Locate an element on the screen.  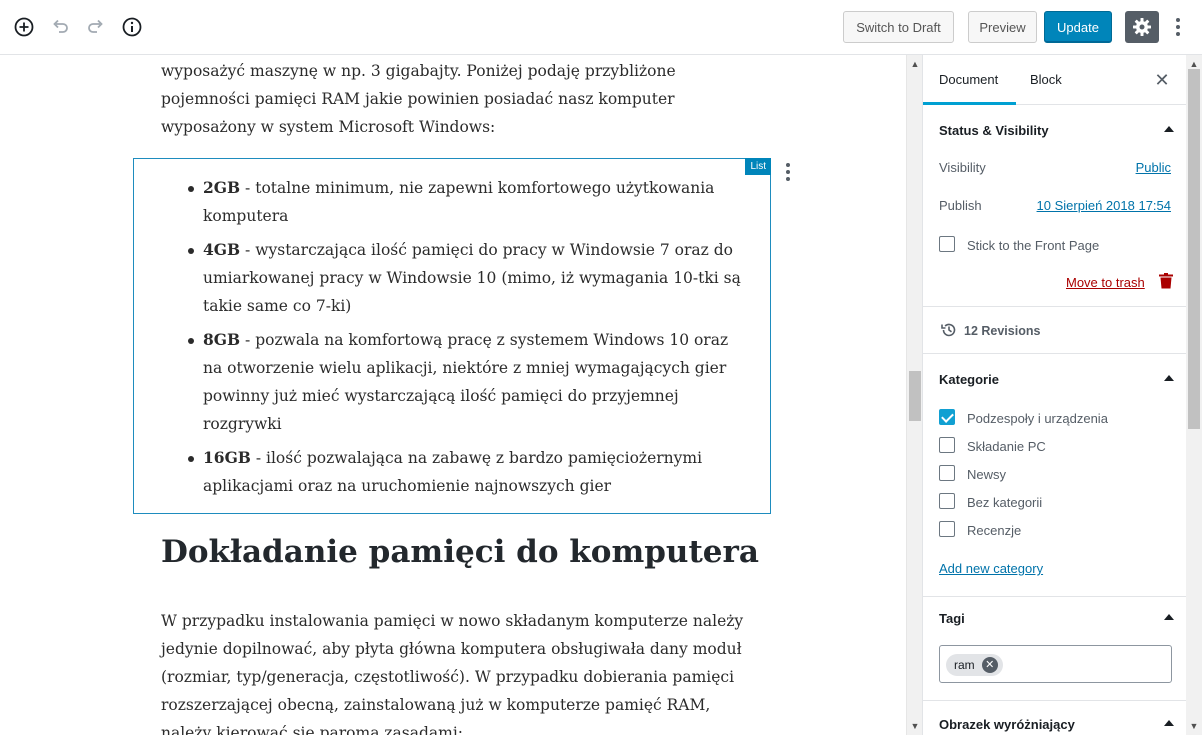
publish-date-link: 10 Sierpień 2018 17:54 is located at coordinates (1104, 205).